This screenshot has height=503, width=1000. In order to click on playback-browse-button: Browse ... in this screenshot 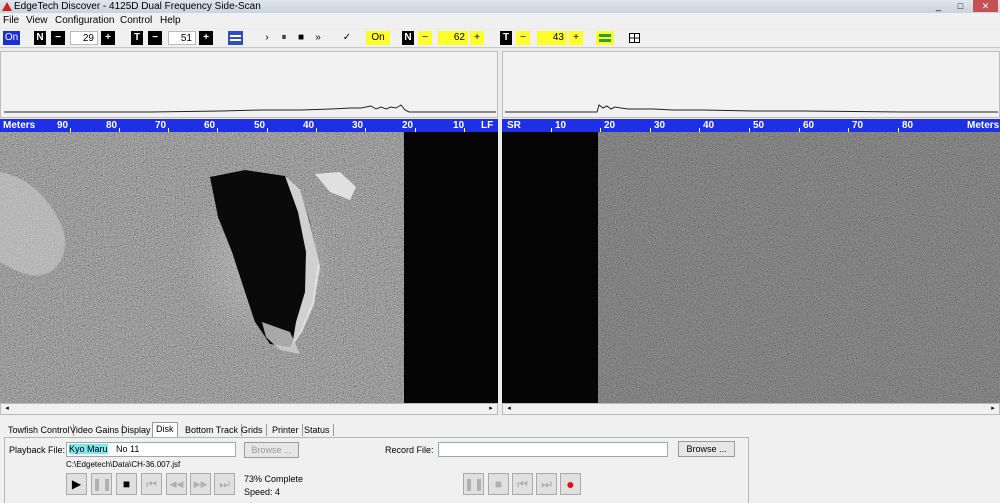, I will do `click(271, 450)`.